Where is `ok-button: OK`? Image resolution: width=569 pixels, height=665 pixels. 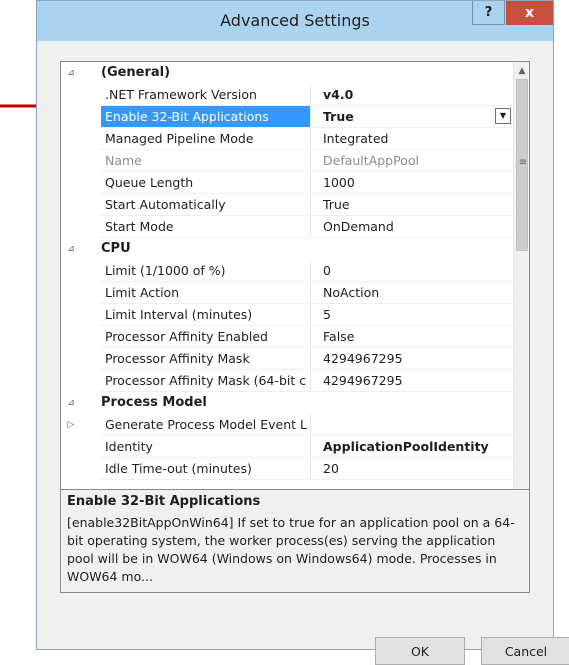
ok-button: OK is located at coordinates (420, 651).